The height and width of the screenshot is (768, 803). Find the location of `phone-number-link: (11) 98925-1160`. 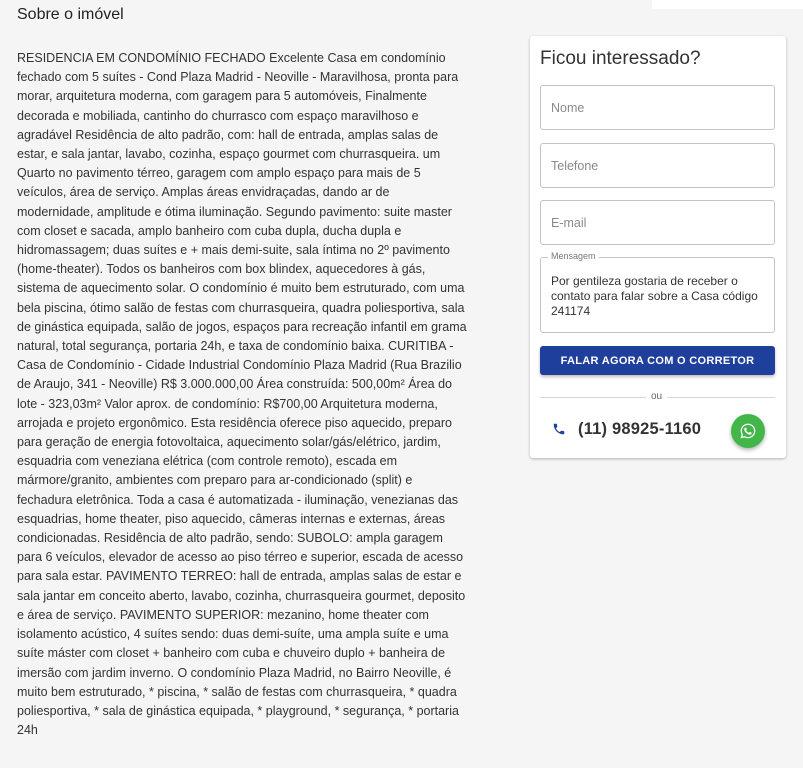

phone-number-link: (11) 98925-1160 is located at coordinates (639, 429).